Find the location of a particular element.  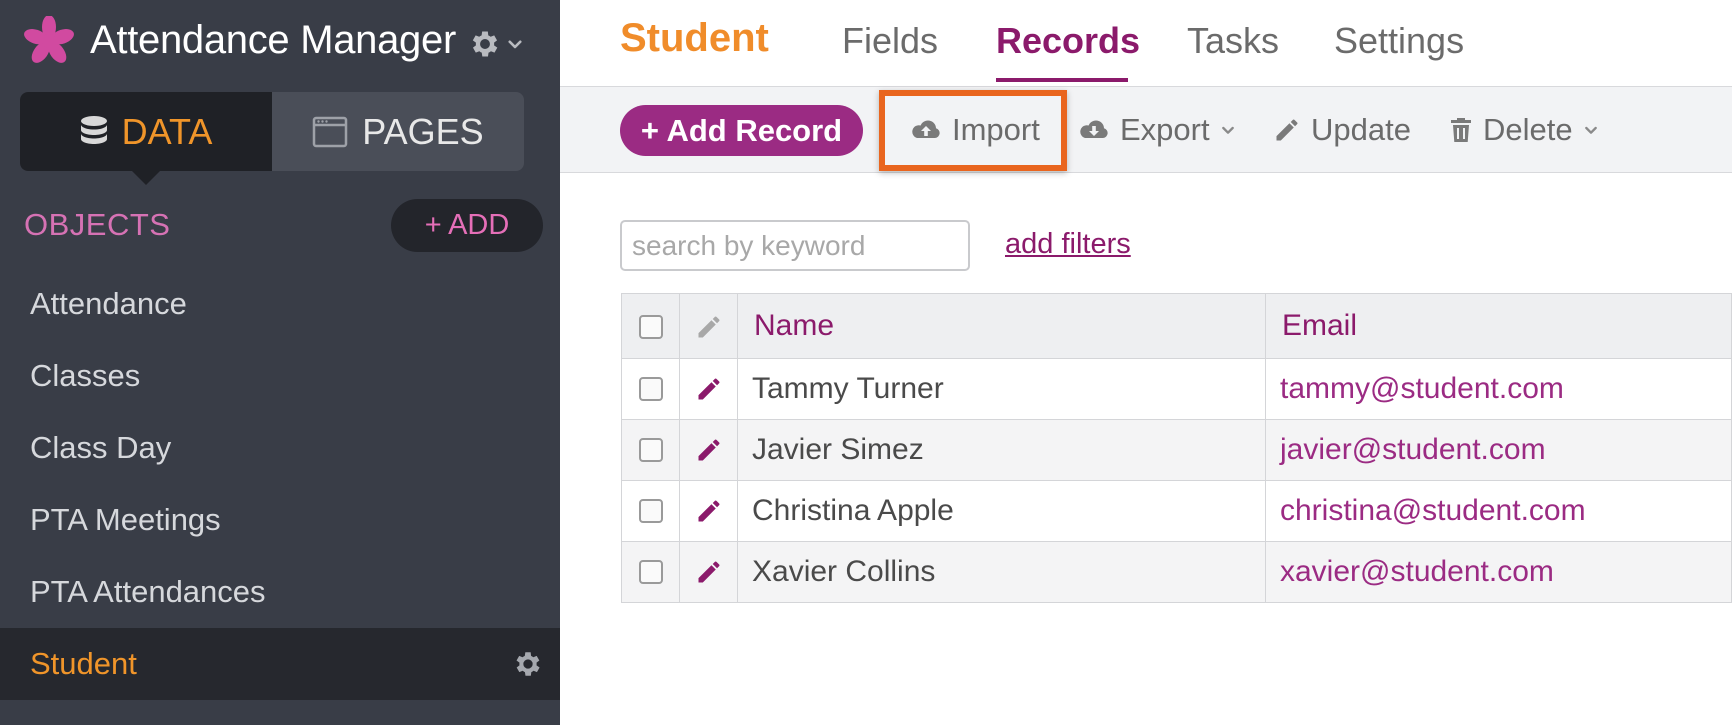

table-row: Tammy Turner tammy@student.com is located at coordinates (1176, 389).